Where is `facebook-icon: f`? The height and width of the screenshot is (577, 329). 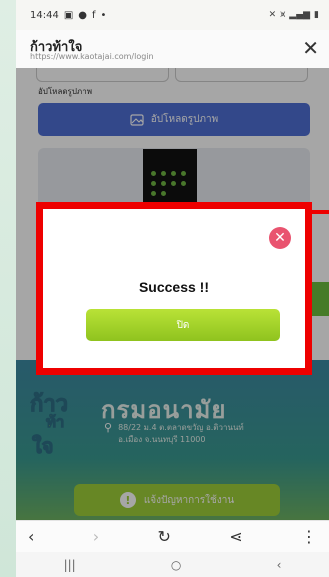 facebook-icon: f is located at coordinates (94, 15).